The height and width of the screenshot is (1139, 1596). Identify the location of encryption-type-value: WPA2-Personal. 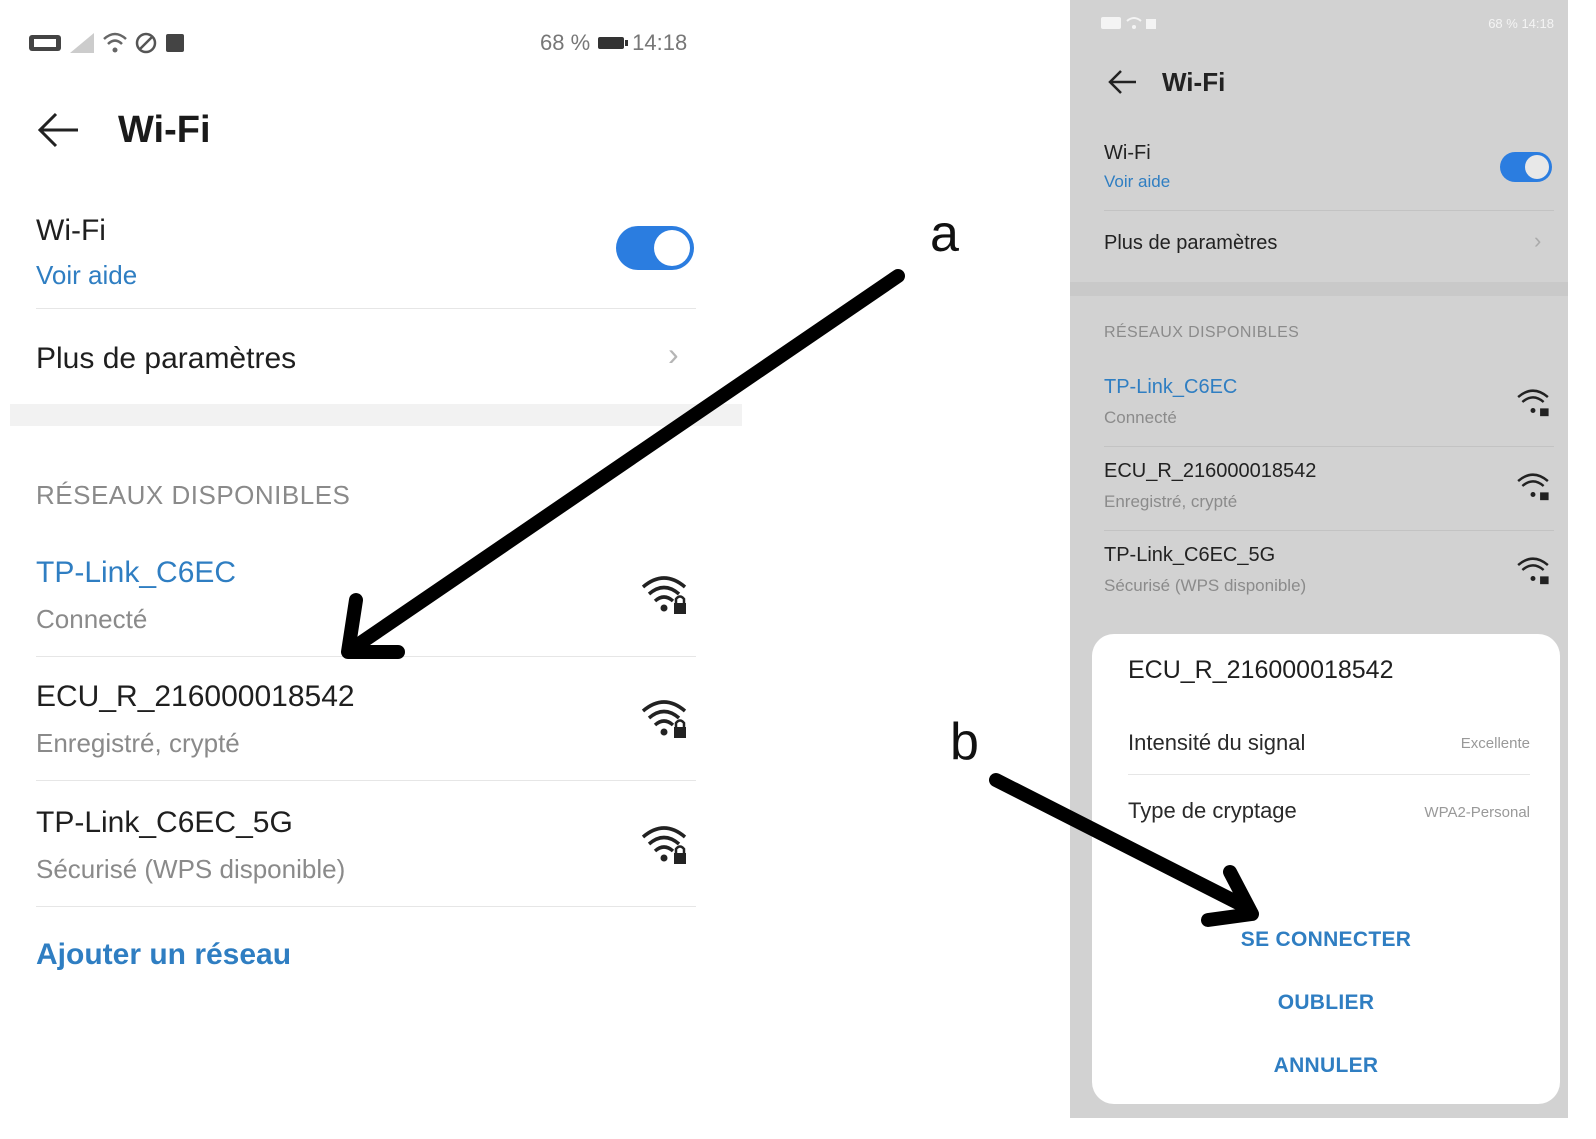
(1477, 812).